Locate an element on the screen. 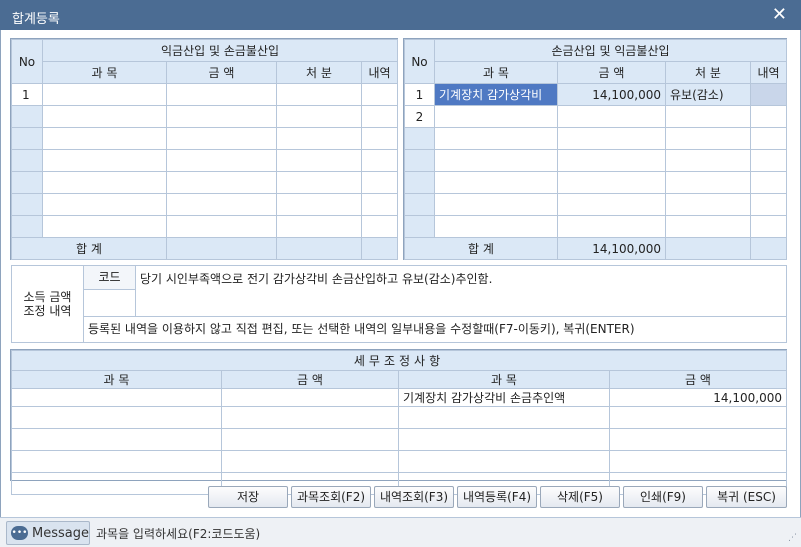 This screenshot has height=547, width=801. right-total-label: 합 계 is located at coordinates (481, 248).